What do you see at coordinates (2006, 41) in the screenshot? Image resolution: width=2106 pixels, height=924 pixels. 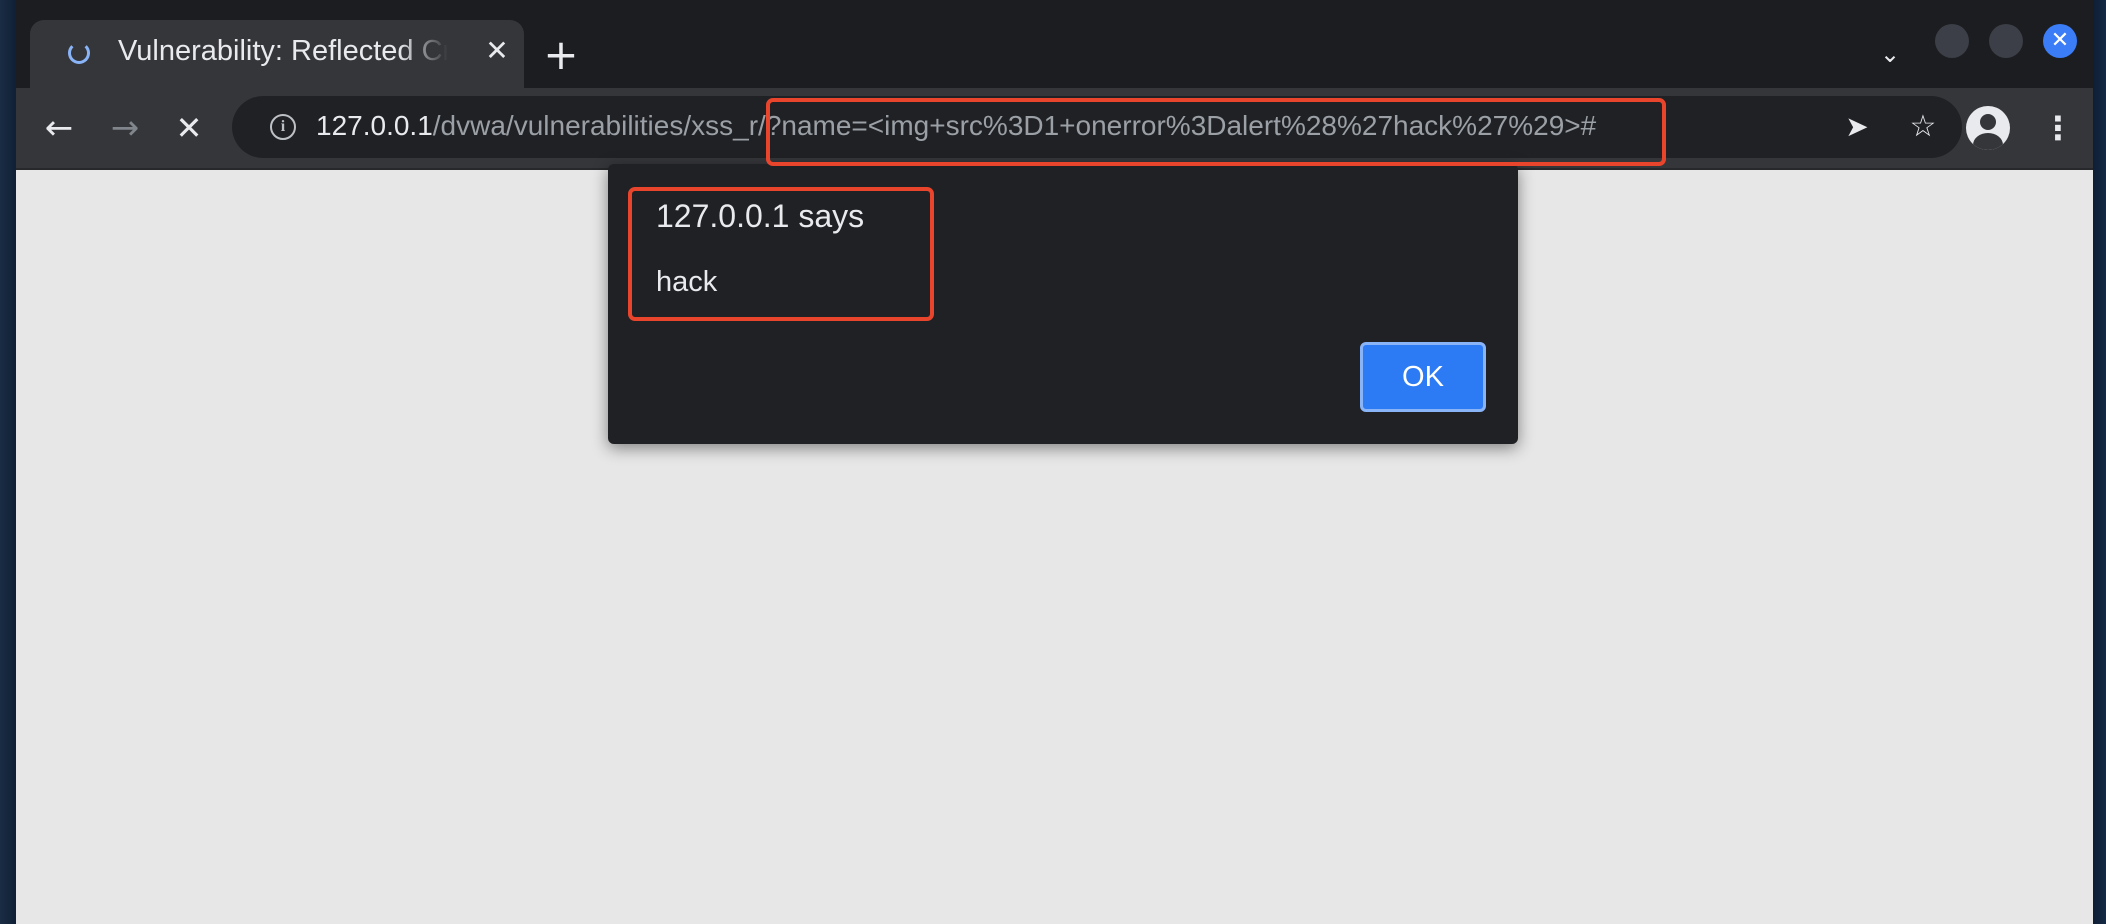 I see `window-maximize-button` at bounding box center [2006, 41].